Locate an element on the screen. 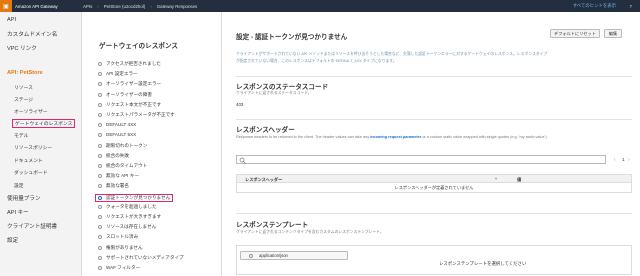 Image resolution: width=640 pixels, height=276 pixels. response-radio-option: 権限がありません is located at coordinates (120, 248).